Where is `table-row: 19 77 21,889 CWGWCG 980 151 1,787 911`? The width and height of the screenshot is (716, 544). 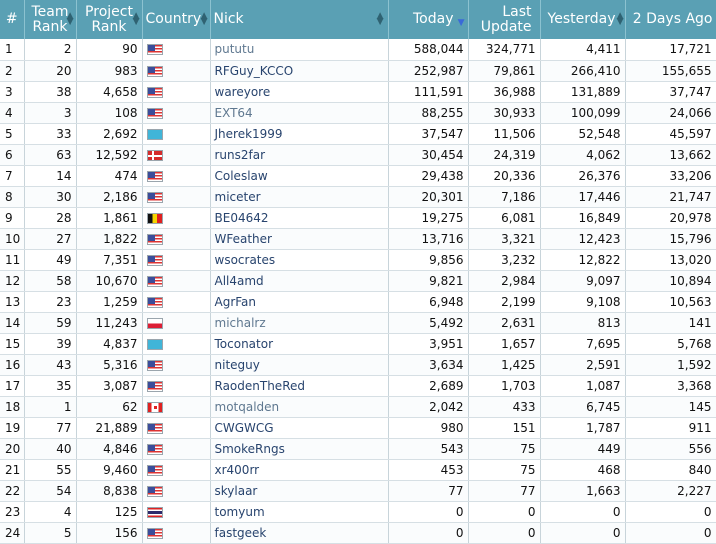 table-row: 19 77 21,889 CWGWCG 980 151 1,787 911 is located at coordinates (358, 428).